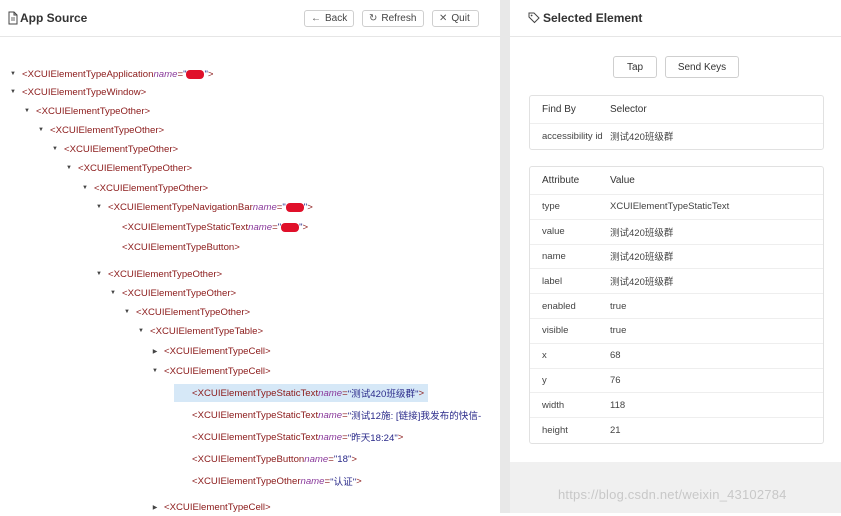  I want to click on node-tag: <XCUIElementTypeWindow>, so click(84, 92).